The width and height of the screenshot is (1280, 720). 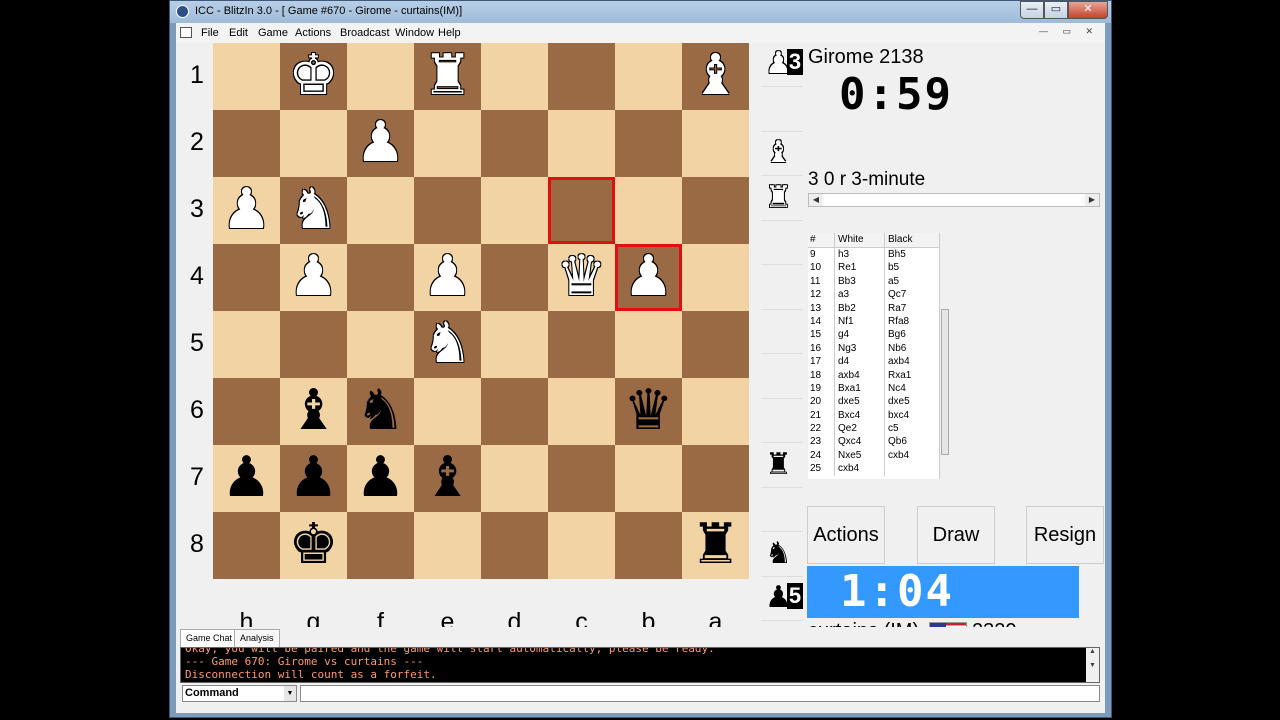 What do you see at coordinates (514, 545) in the screenshot?
I see `square-d8` at bounding box center [514, 545].